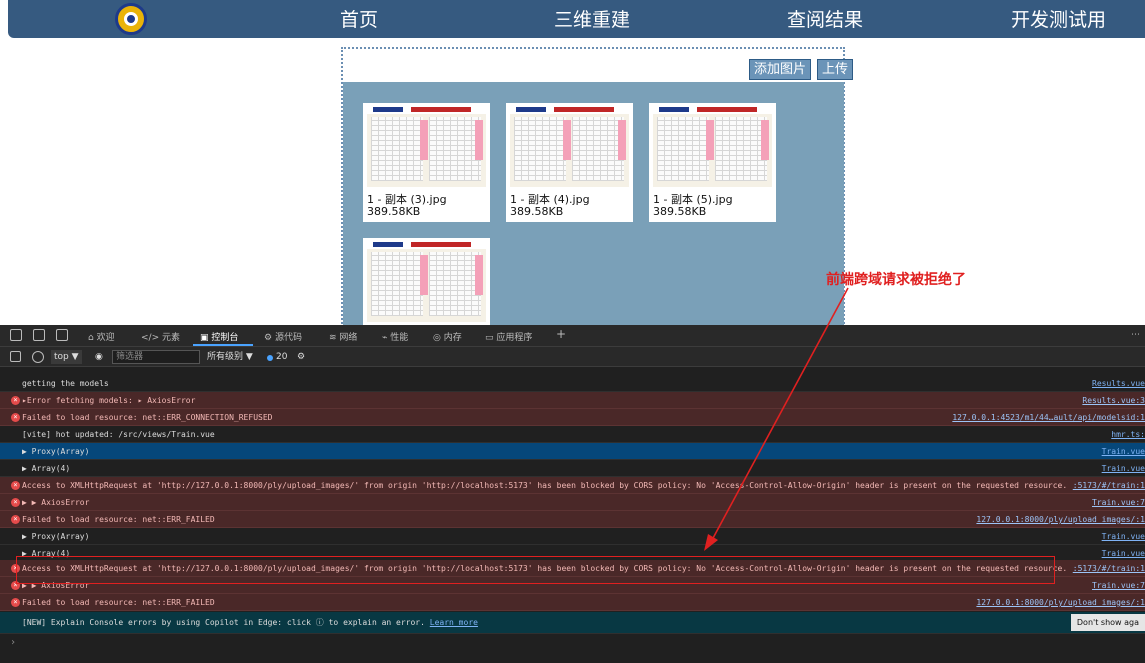  What do you see at coordinates (572, 468) in the screenshot?
I see `console-log-row: ▶ Array(4) Train.vue` at bounding box center [572, 468].